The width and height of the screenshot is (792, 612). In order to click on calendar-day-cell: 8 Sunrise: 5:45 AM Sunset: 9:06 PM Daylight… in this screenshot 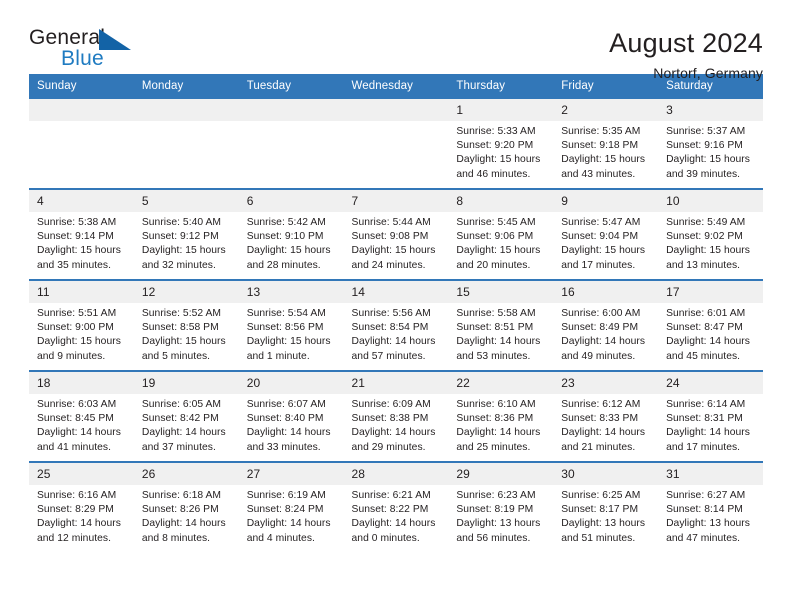, I will do `click(501, 234)`.